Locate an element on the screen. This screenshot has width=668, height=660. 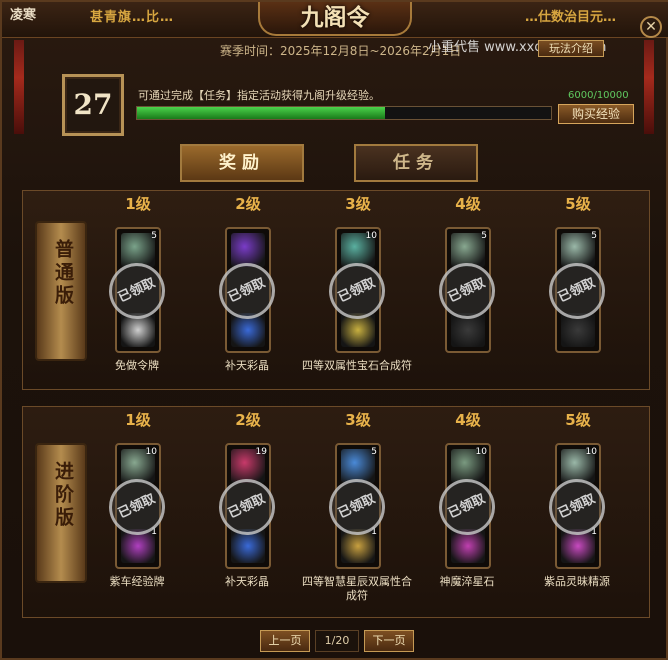
exp-progress-bar is located at coordinates (344, 113).